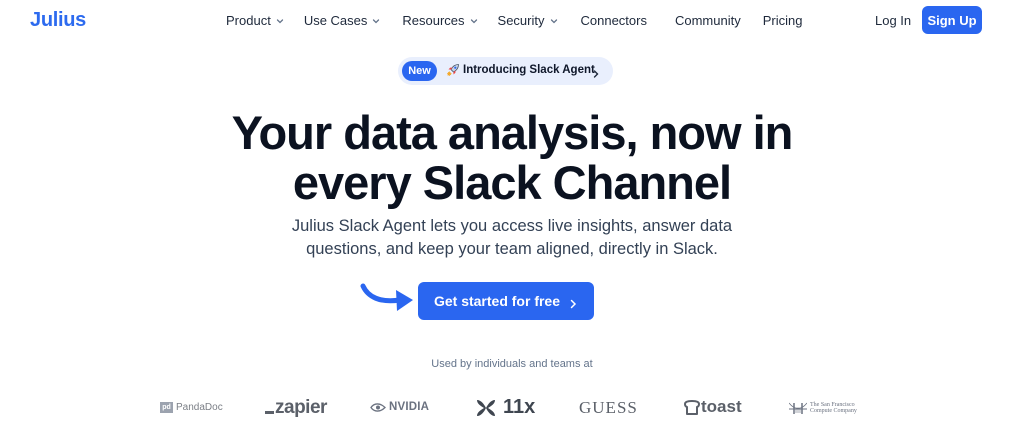 This screenshot has width=1024, height=436. What do you see at coordinates (519, 407) in the screenshot?
I see `11x-wordmark: 11x` at bounding box center [519, 407].